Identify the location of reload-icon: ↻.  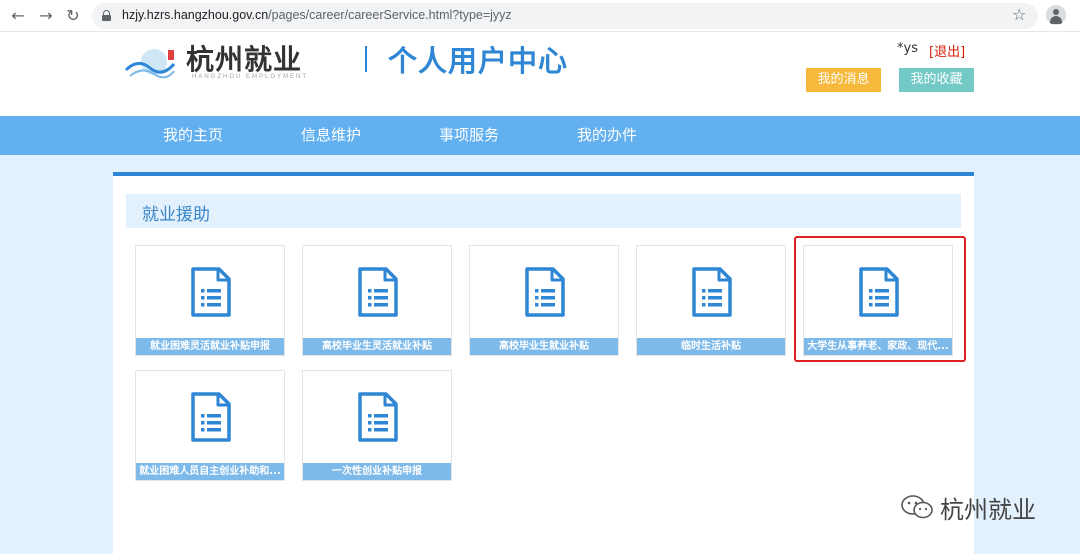
(73, 16).